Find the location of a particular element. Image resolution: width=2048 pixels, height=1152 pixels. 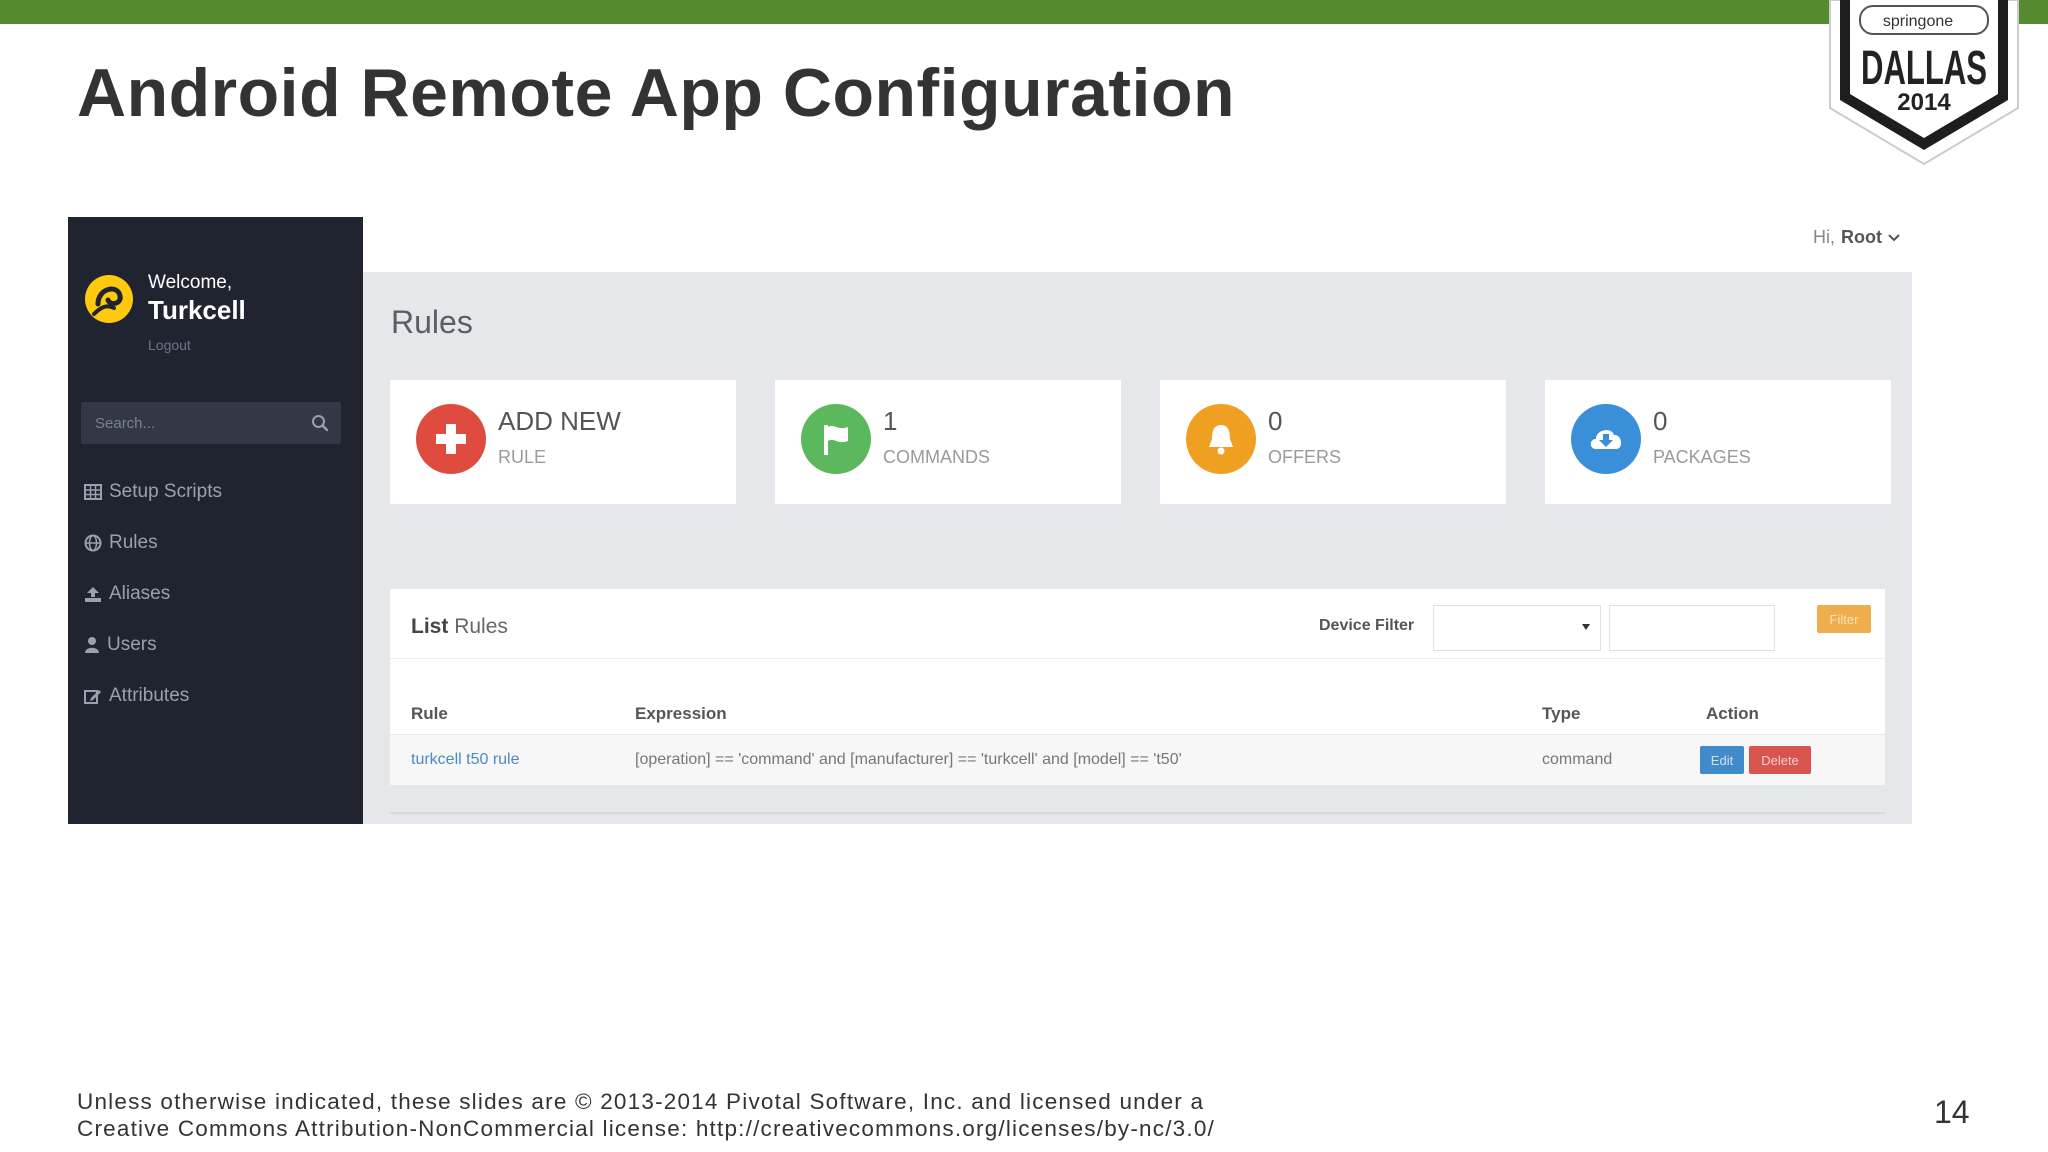

springone-dallas-badge: springone DALLAS 2014 is located at coordinates (1924, 83).